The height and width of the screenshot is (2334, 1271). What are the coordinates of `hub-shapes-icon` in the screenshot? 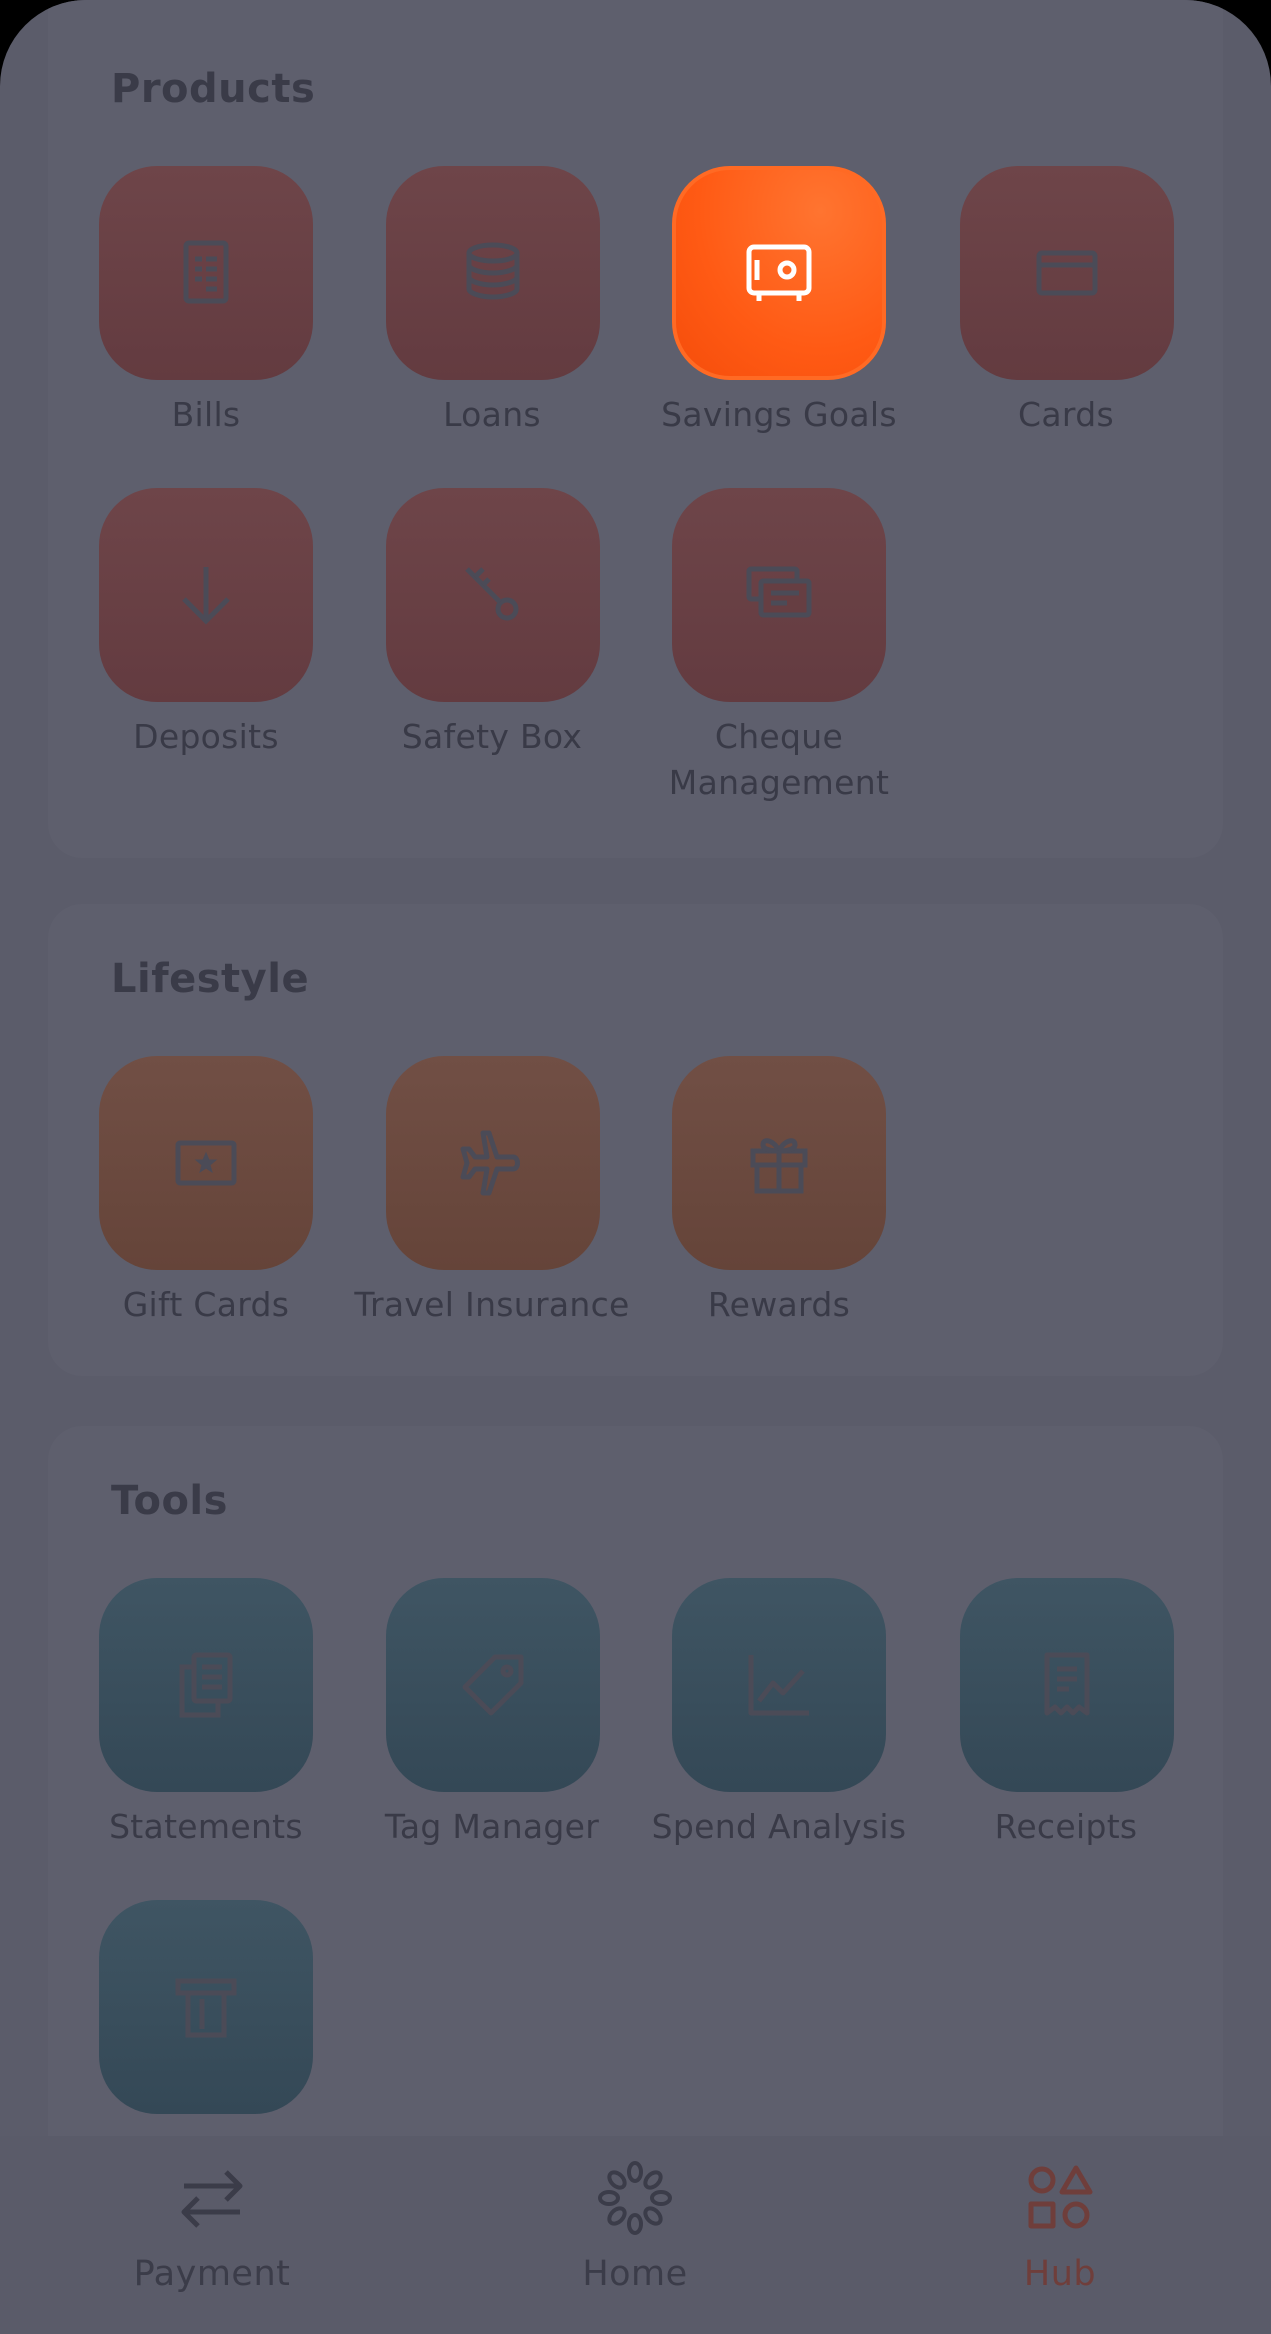 It's located at (1060, 2197).